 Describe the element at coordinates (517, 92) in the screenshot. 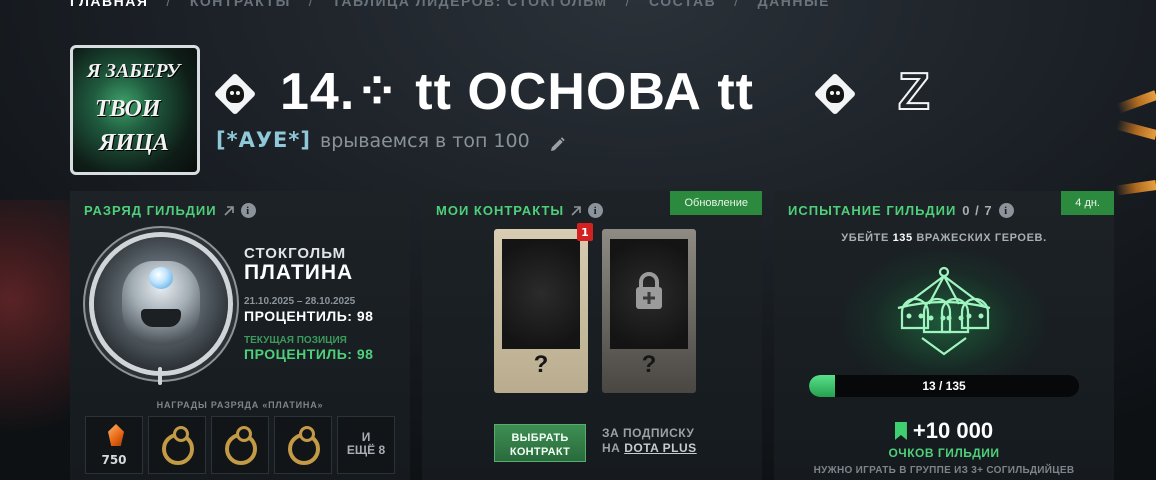

I see `guild-name: 14.⁘ tt ОСНОВА tt` at that location.